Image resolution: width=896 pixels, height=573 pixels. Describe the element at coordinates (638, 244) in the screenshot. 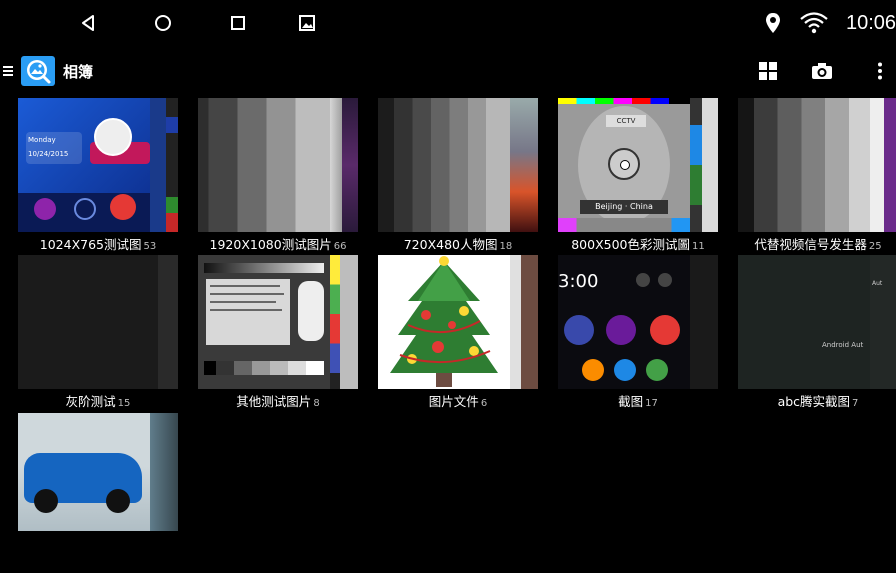

I see `album-label: 800X500色彩测试圖 11` at that location.